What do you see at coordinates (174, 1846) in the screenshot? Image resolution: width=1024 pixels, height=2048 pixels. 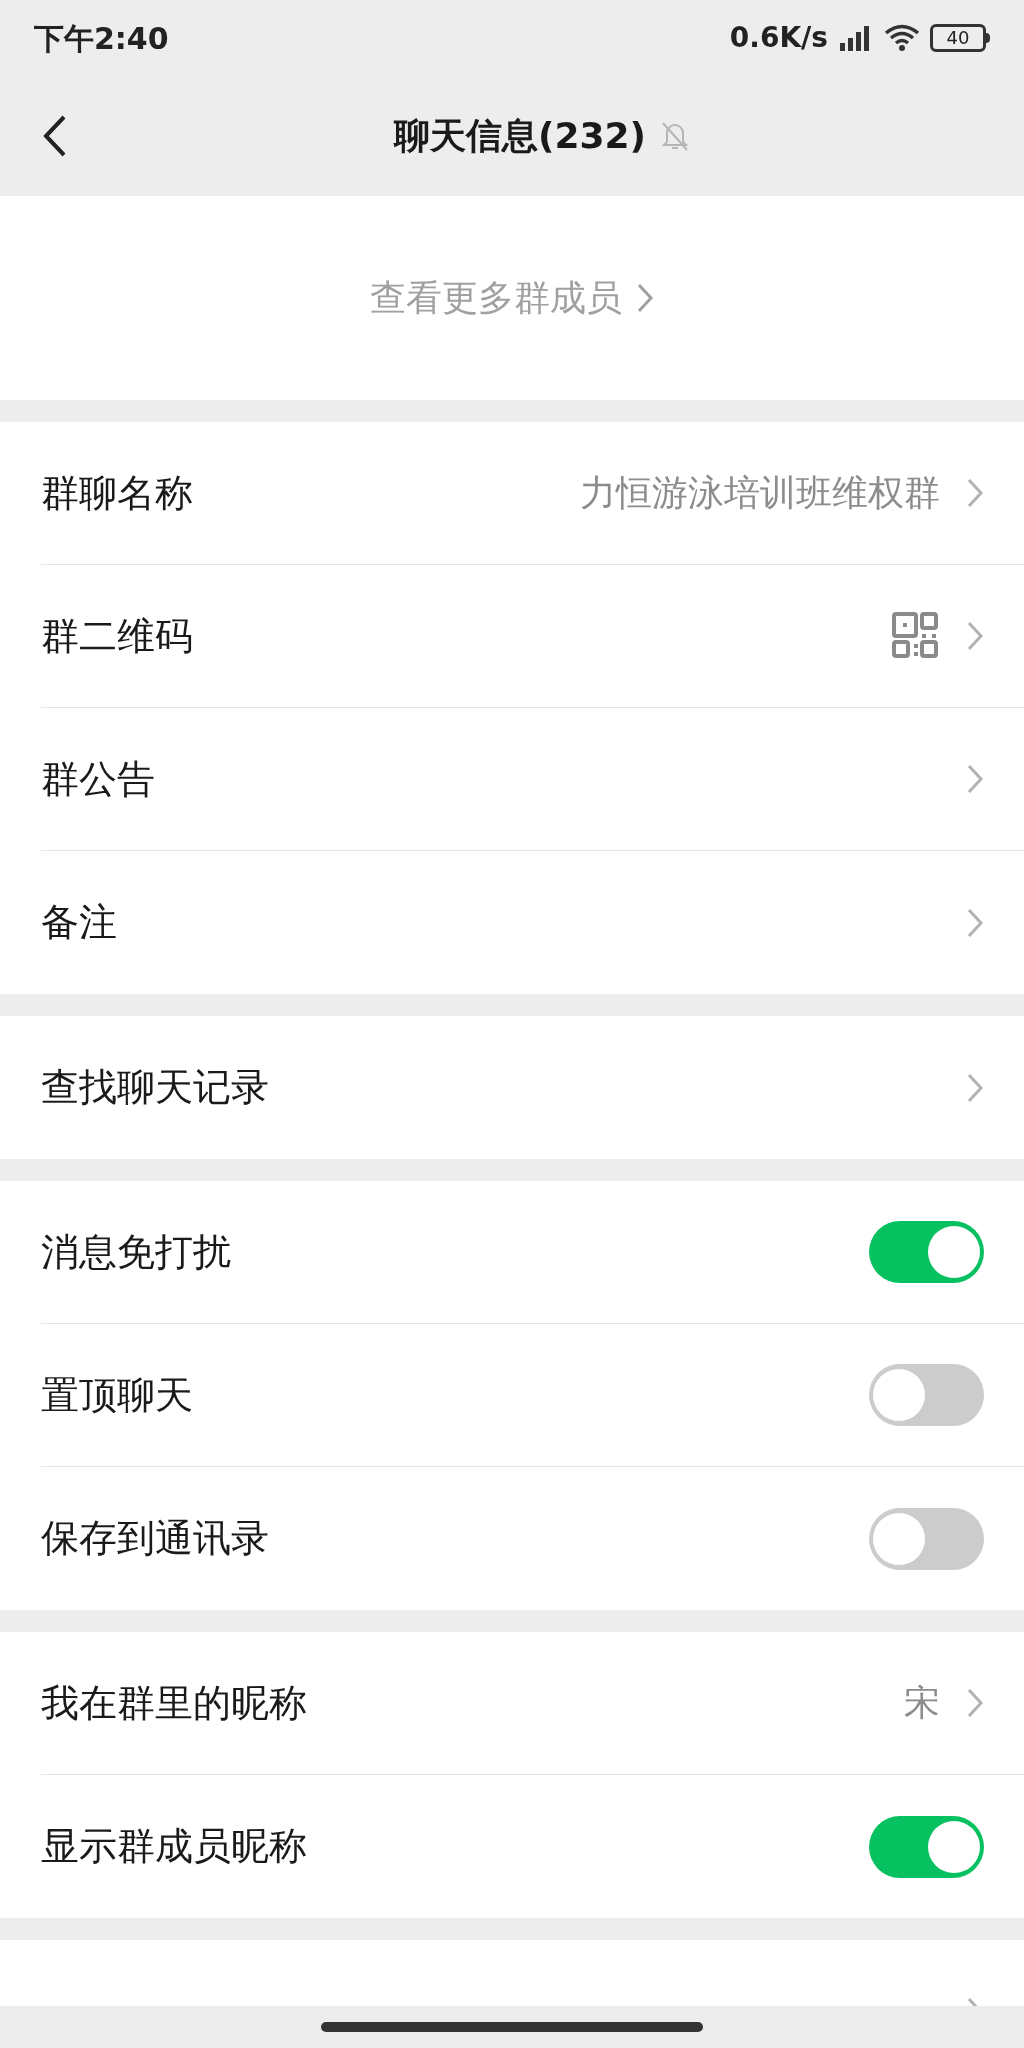 I see `row-label: 显示群成员昵称` at bounding box center [174, 1846].